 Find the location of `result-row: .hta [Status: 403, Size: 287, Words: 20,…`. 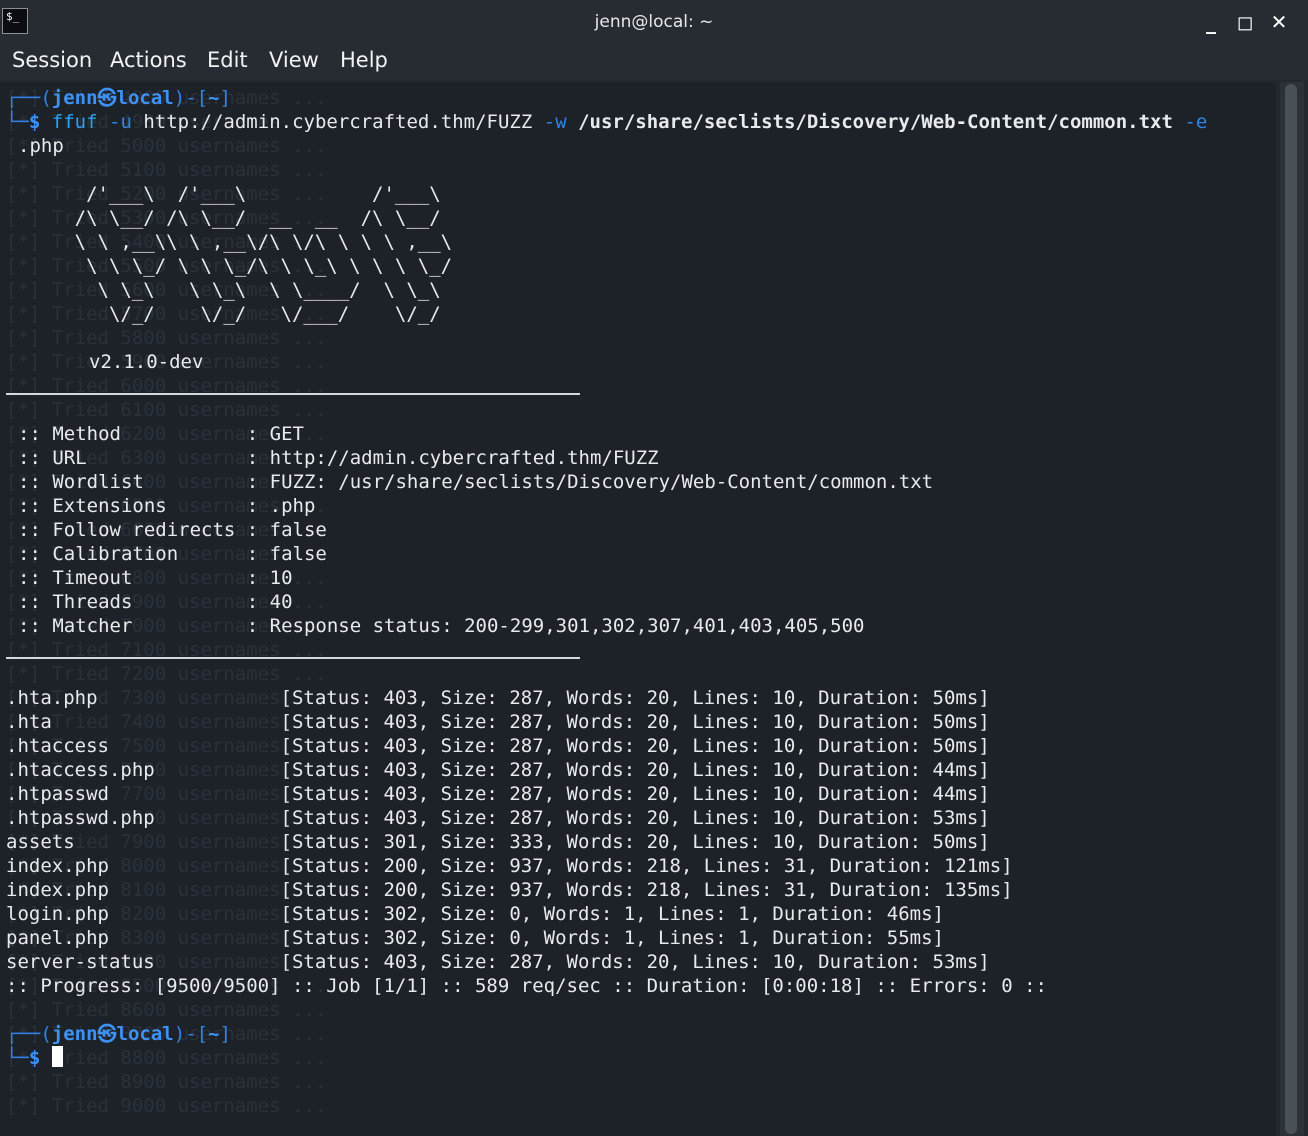

result-row: .hta [Status: 403, Size: 287, Words: 20,… is located at coordinates (498, 722).